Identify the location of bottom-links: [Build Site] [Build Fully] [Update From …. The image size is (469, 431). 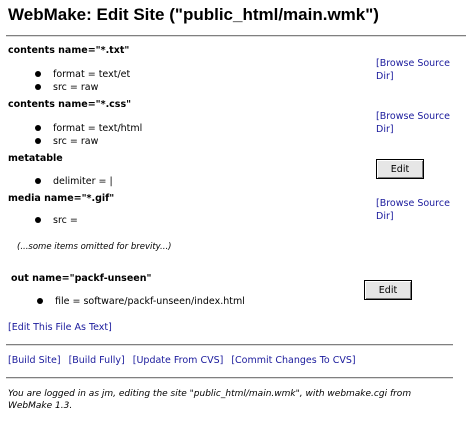
(182, 360).